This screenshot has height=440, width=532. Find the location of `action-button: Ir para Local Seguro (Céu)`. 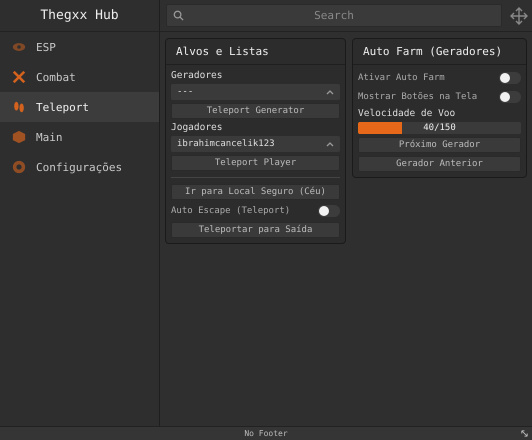

action-button: Ir para Local Seguro (Céu) is located at coordinates (255, 192).